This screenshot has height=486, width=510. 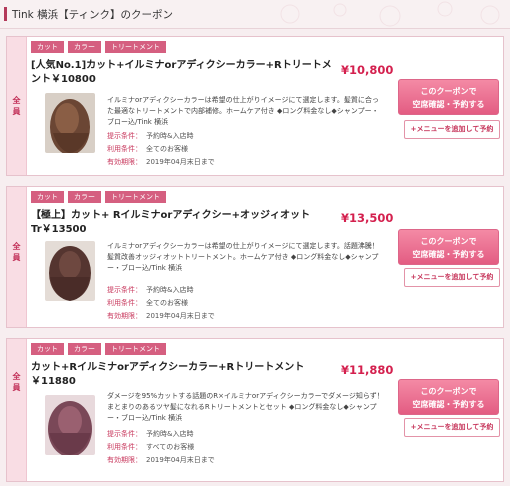 What do you see at coordinates (367, 70) in the screenshot?
I see `coupon-price: ¥10,800` at bounding box center [367, 70].